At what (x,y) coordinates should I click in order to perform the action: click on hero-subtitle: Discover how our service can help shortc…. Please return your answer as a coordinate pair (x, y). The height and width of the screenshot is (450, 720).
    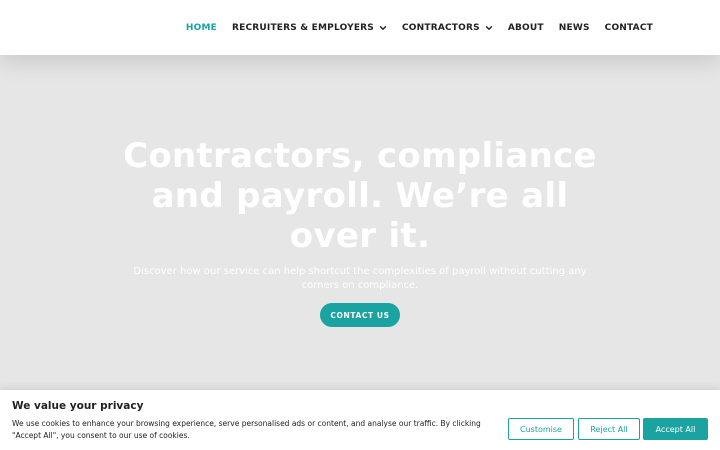
    Looking at the image, I should click on (360, 278).